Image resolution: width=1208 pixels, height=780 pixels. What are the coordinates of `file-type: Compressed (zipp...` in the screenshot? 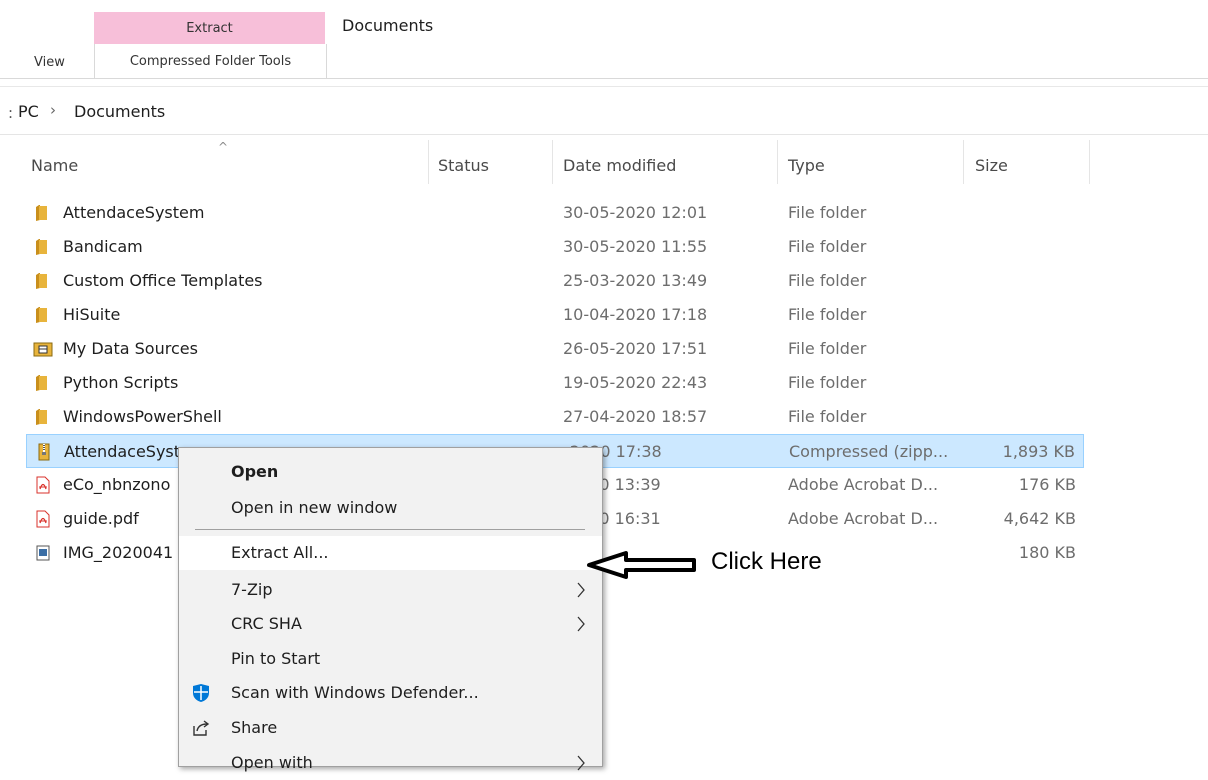 It's located at (869, 451).